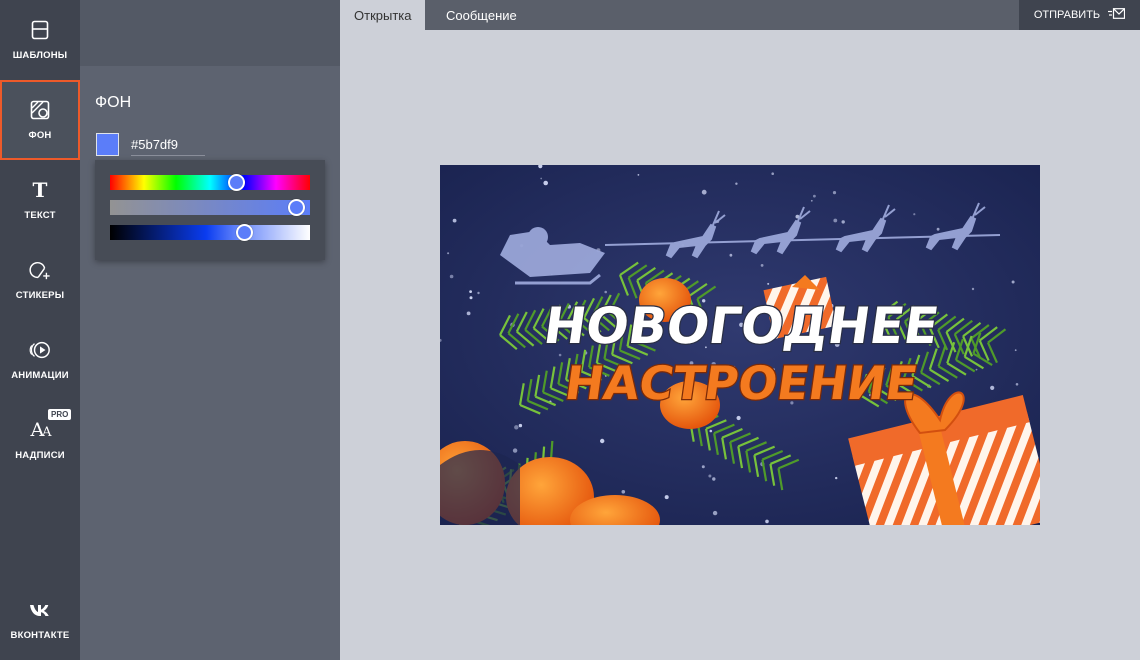 The height and width of the screenshot is (660, 1140). I want to click on color-swatch, so click(107, 144).